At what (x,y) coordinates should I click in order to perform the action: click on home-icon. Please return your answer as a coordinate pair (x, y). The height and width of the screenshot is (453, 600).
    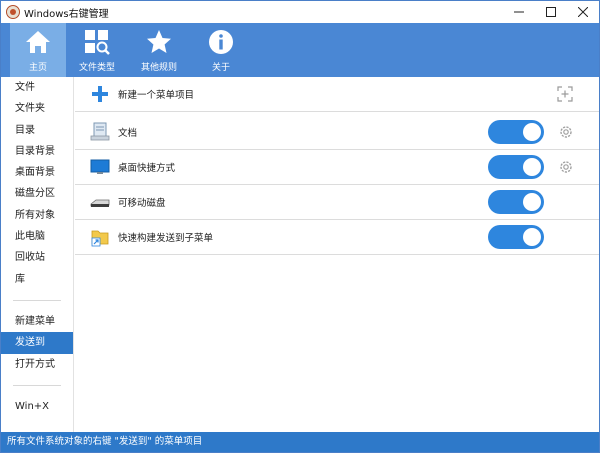
    Looking at the image, I should click on (38, 42).